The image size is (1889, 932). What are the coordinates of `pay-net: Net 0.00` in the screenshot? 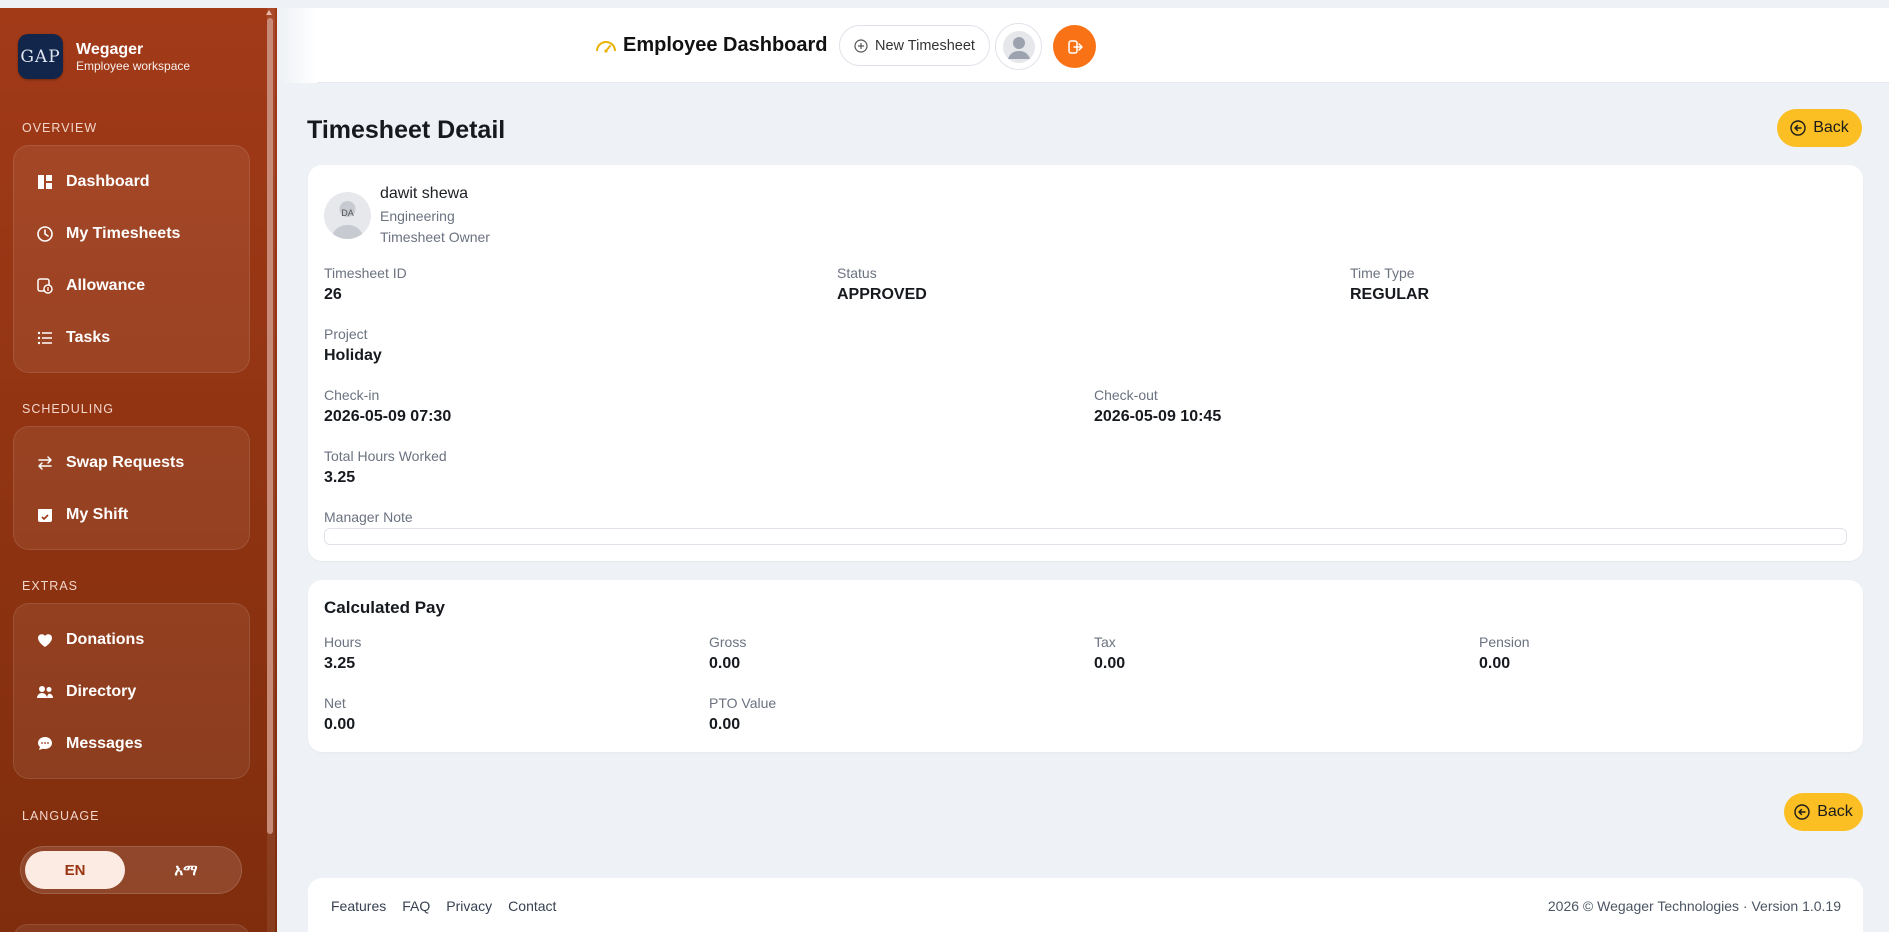 It's located at (339, 715).